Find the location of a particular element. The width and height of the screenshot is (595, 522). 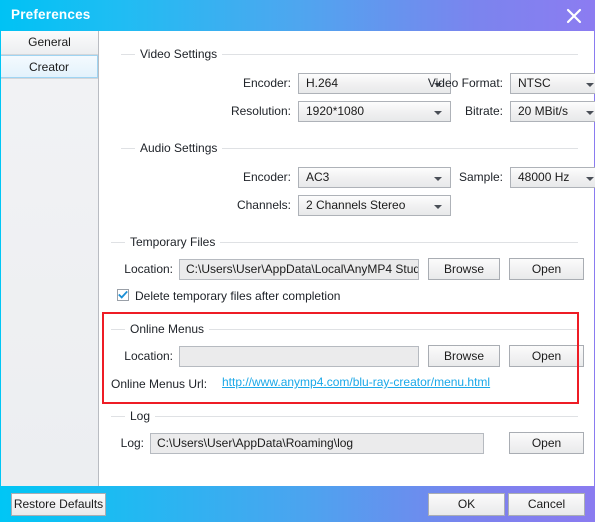

sidebar-empty-area is located at coordinates (49, 282).